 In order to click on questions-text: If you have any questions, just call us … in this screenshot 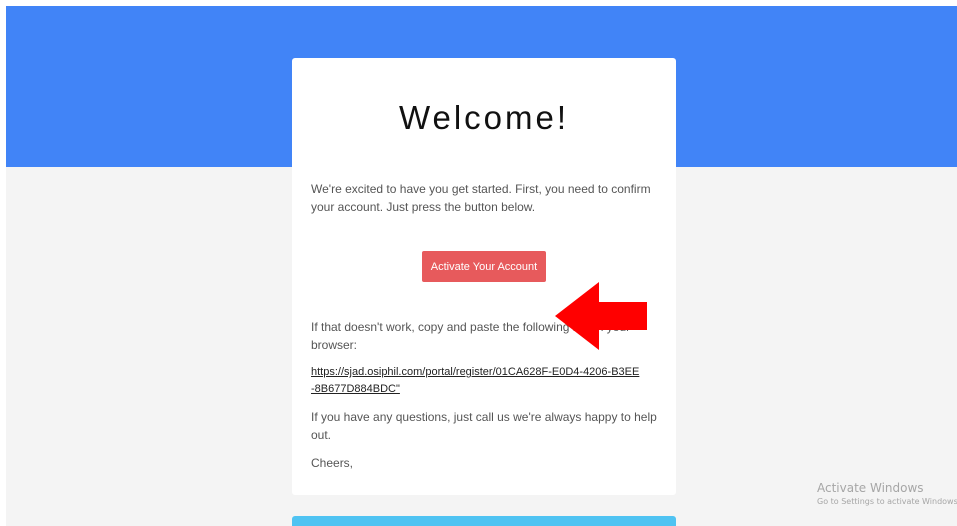, I will do `click(484, 426)`.